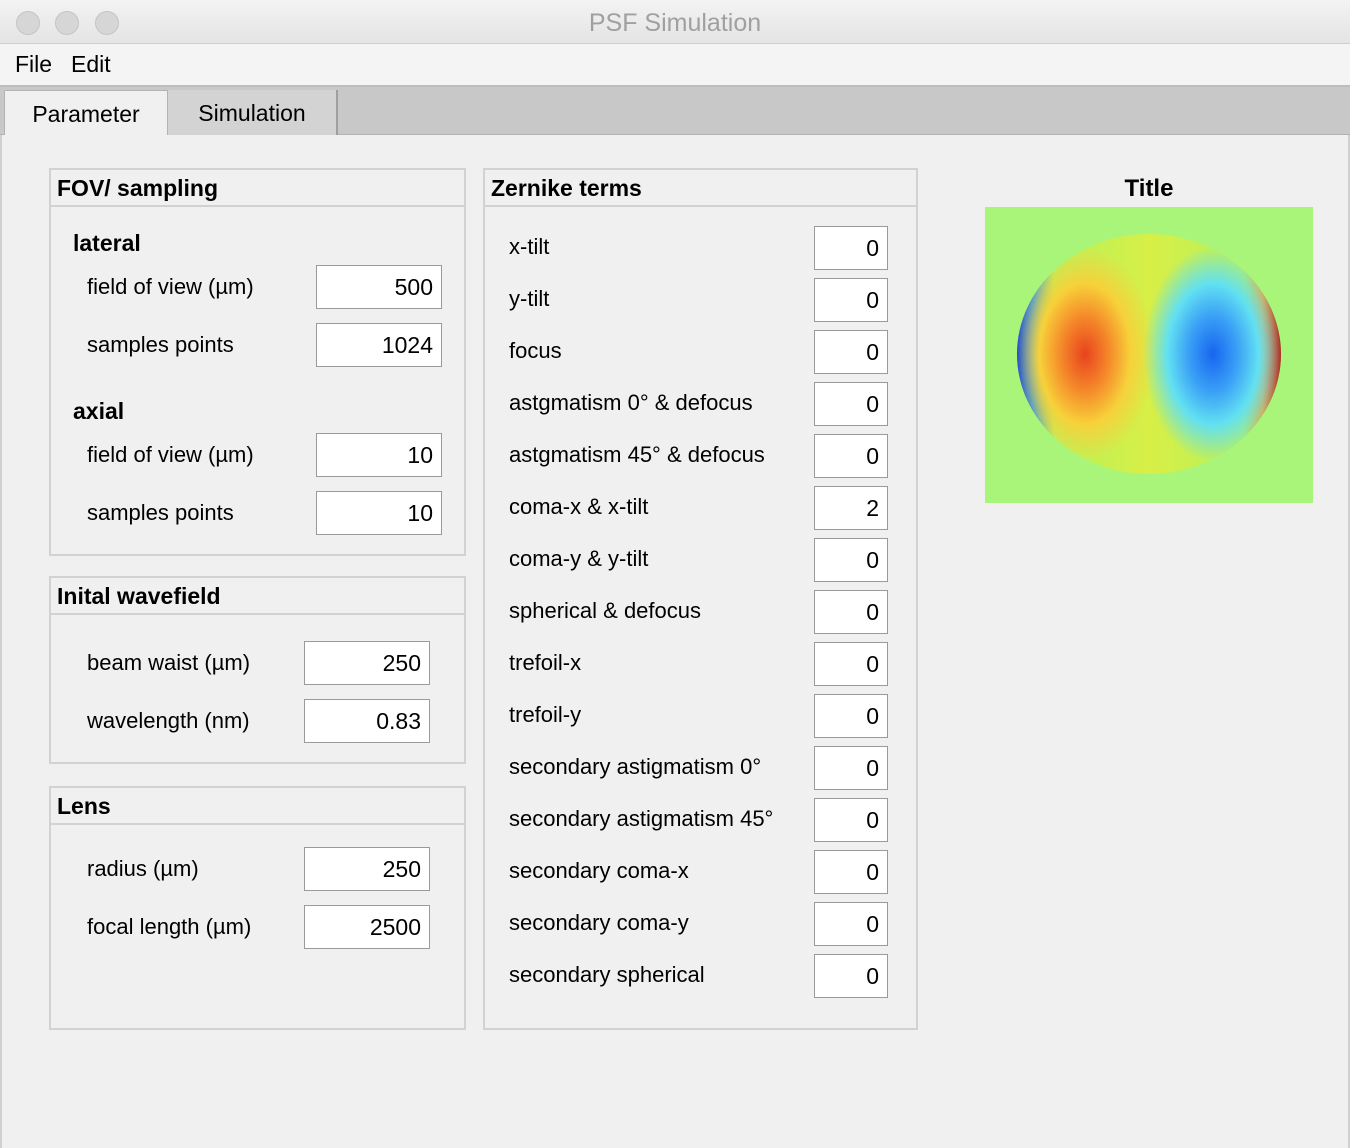  What do you see at coordinates (1149, 355) in the screenshot?
I see `wavefront-phase-plot` at bounding box center [1149, 355].